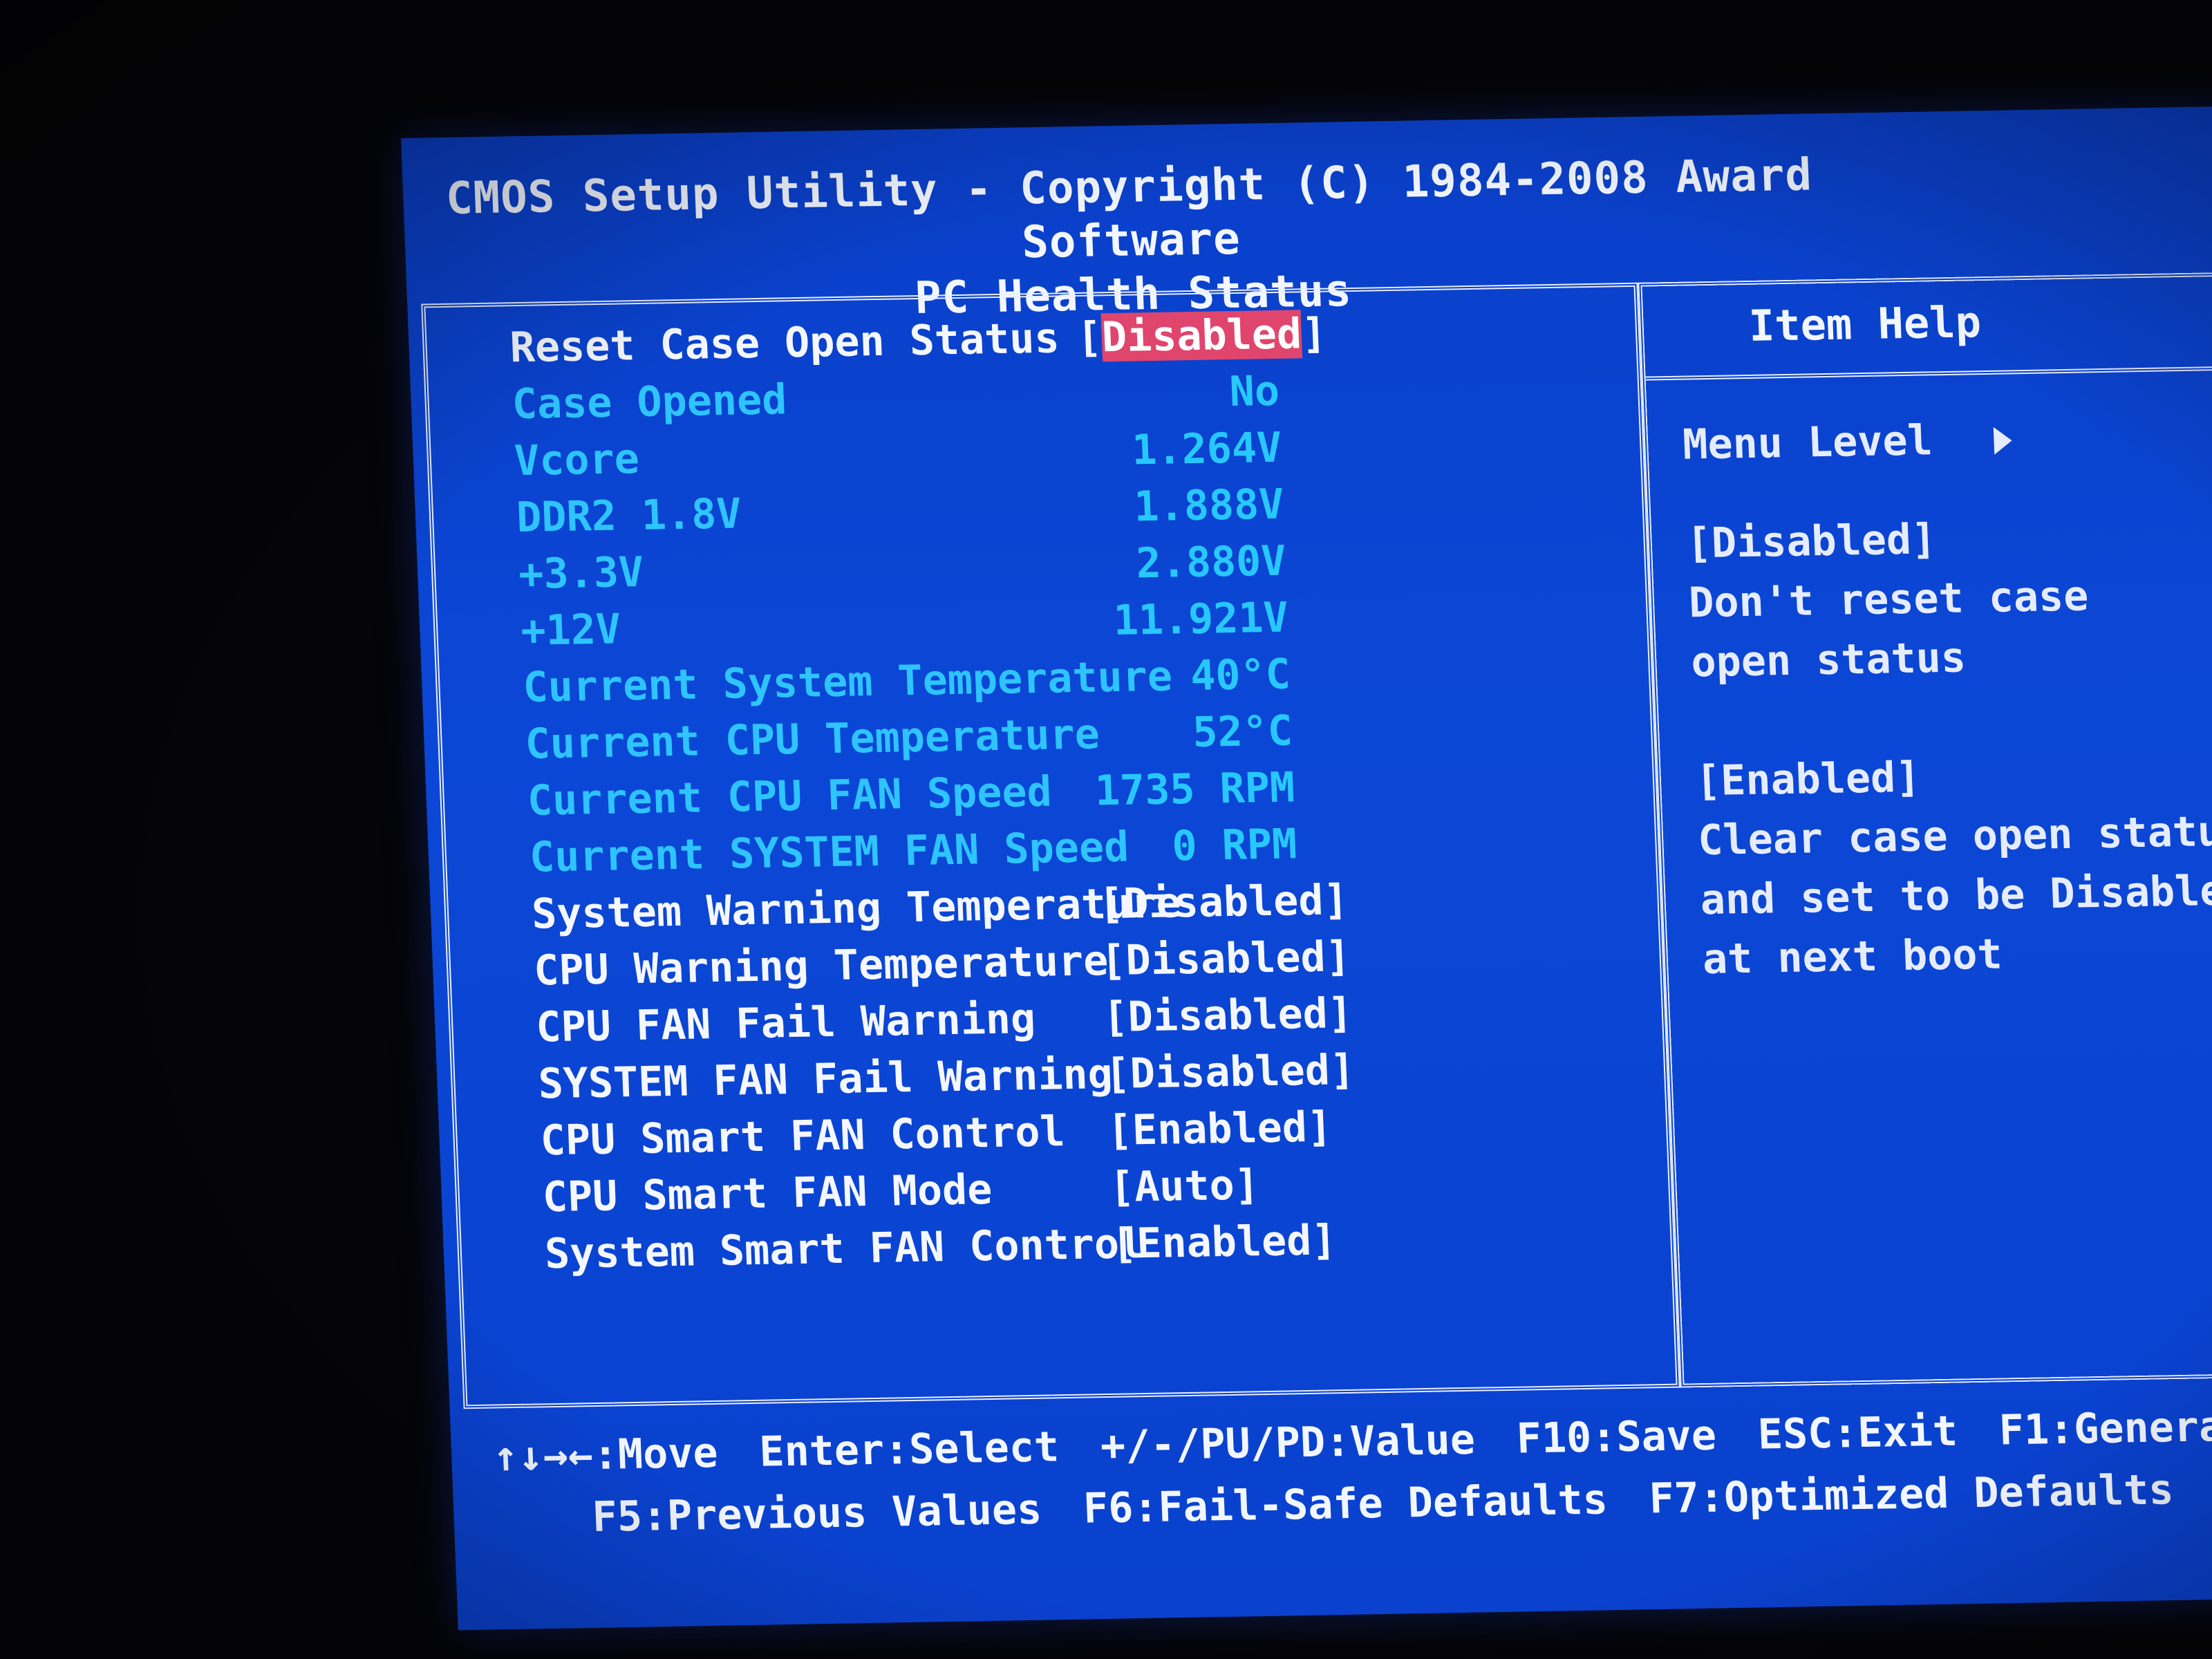 This screenshot has width=2212, height=1659. What do you see at coordinates (803, 1136) in the screenshot?
I see `setting-label: CPU Smart FAN Control` at bounding box center [803, 1136].